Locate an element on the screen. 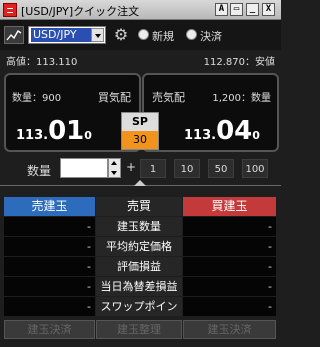 This screenshot has width=320, height=347. buy-price-big: 01 is located at coordinates (66, 131).